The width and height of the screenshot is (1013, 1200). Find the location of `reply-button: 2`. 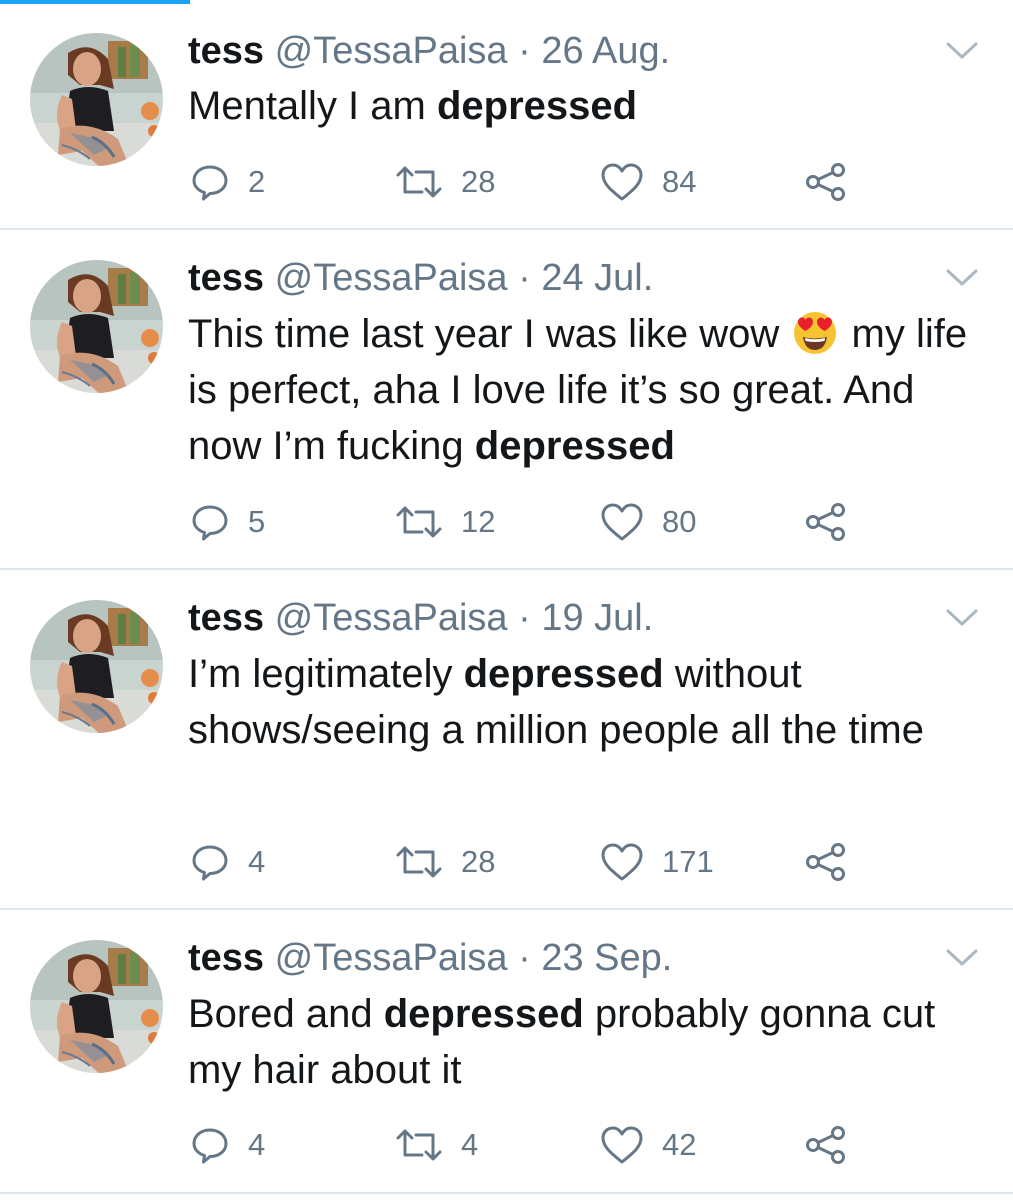

reply-button: 2 is located at coordinates (227, 182).